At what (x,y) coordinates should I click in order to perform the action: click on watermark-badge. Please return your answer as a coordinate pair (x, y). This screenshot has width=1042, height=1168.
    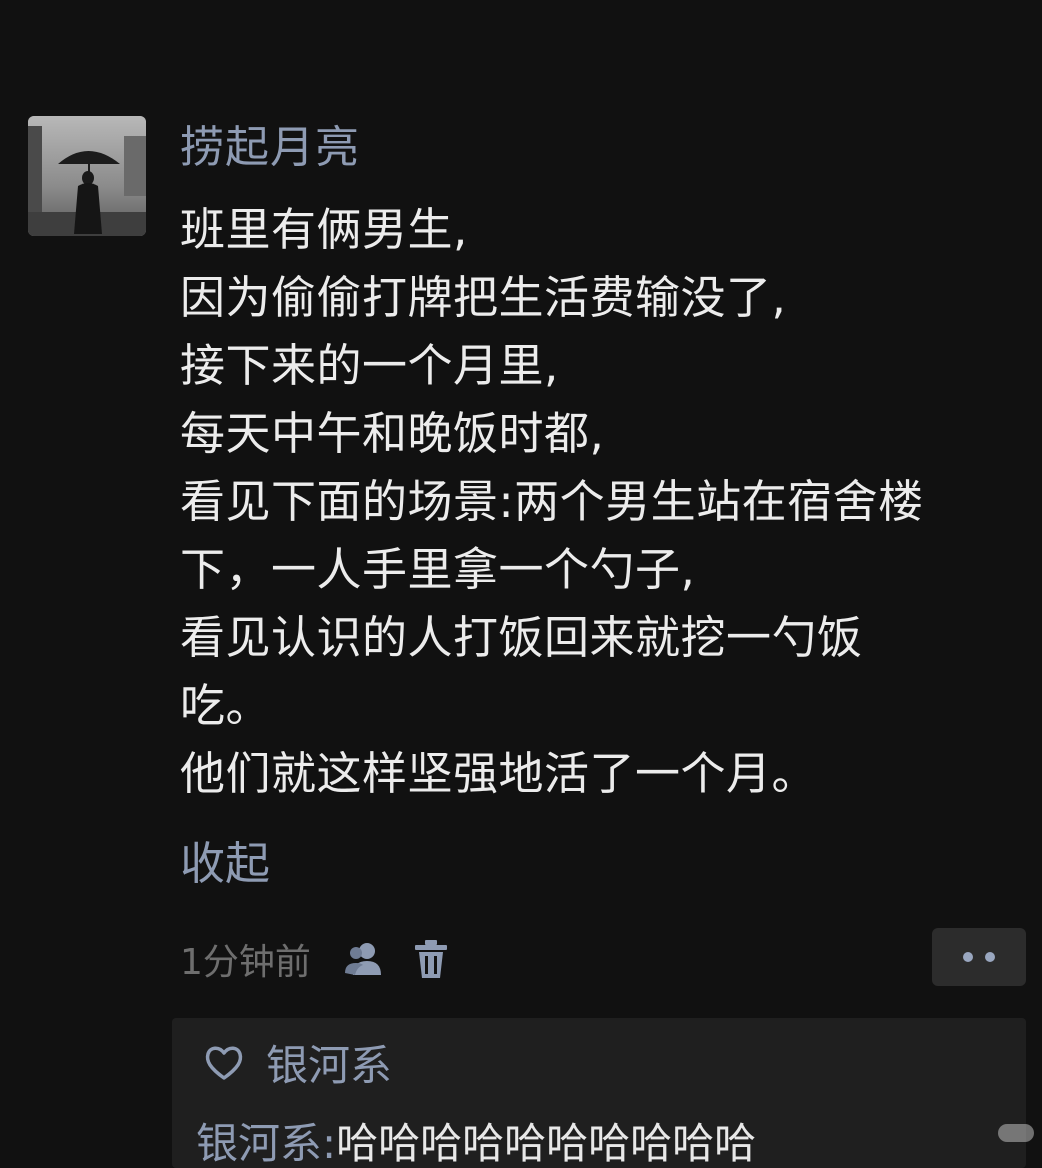
    Looking at the image, I should click on (1016, 1133).